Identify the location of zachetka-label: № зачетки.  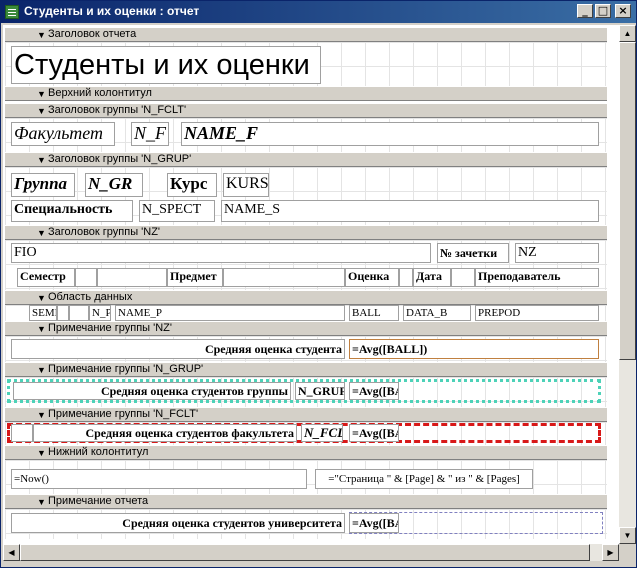
(473, 253).